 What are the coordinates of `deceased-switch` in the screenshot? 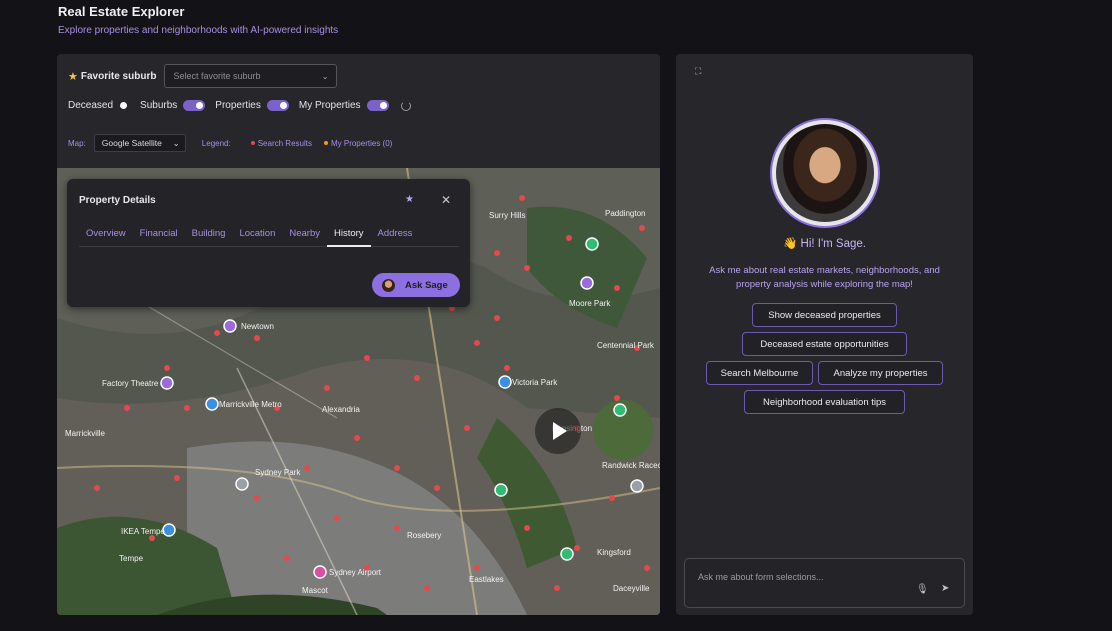 It's located at (124, 105).